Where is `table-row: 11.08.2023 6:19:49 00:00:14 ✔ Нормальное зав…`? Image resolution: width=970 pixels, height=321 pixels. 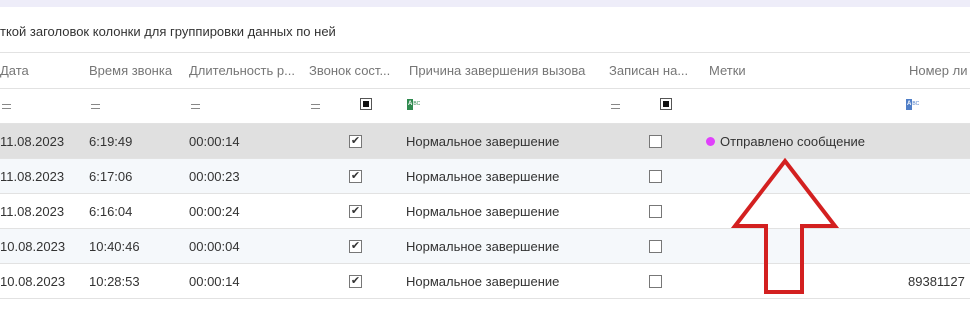
table-row: 11.08.2023 6:19:49 00:00:14 ✔ Нормальное зав… is located at coordinates (485, 141).